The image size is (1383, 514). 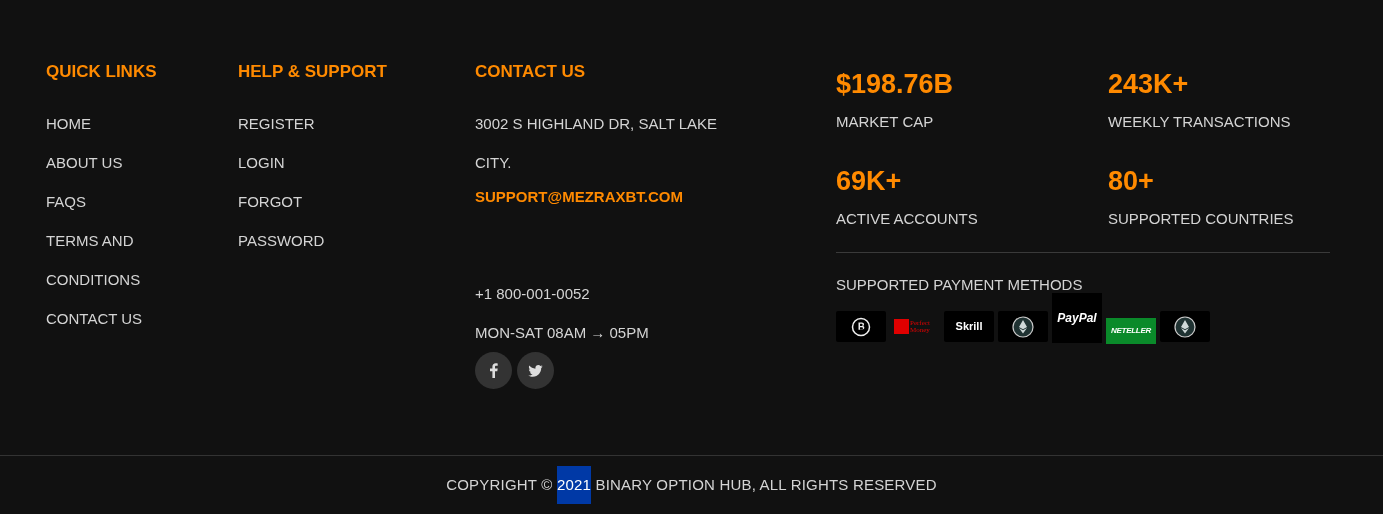 I want to click on stat-value: 69K+, so click(x=869, y=181).